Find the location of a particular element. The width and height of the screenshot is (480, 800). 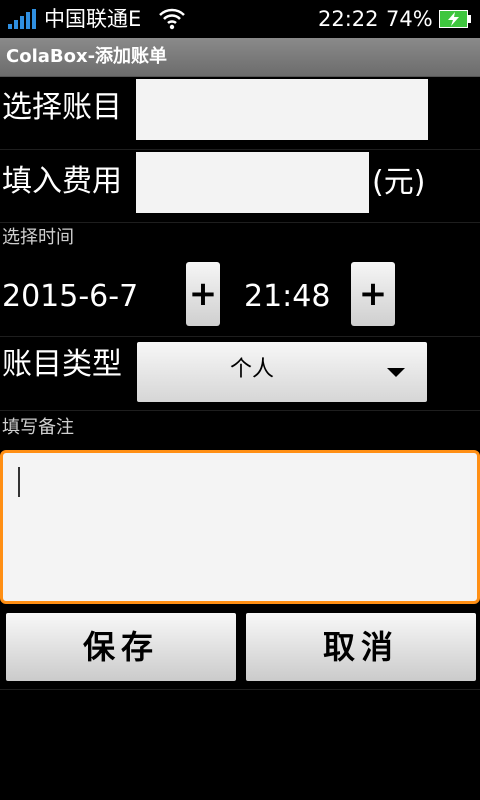

type-label: 账目类型 is located at coordinates (62, 364).